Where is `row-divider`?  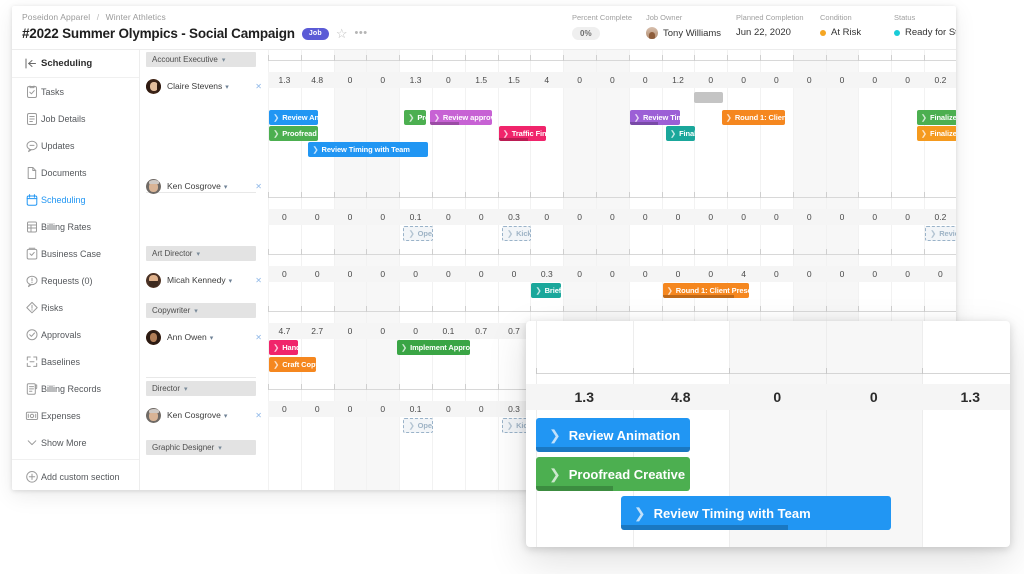
row-divider is located at coordinates (201, 377).